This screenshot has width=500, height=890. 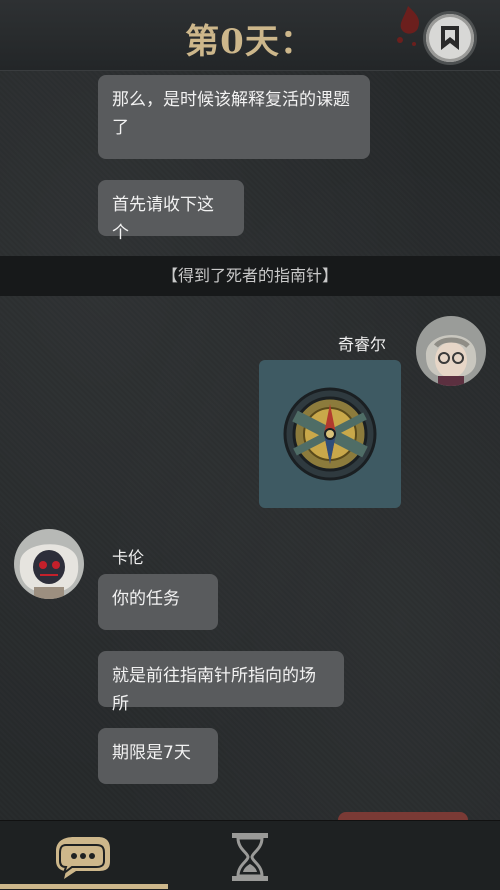 I want to click on blood-splatter-icon, so click(x=408, y=26).